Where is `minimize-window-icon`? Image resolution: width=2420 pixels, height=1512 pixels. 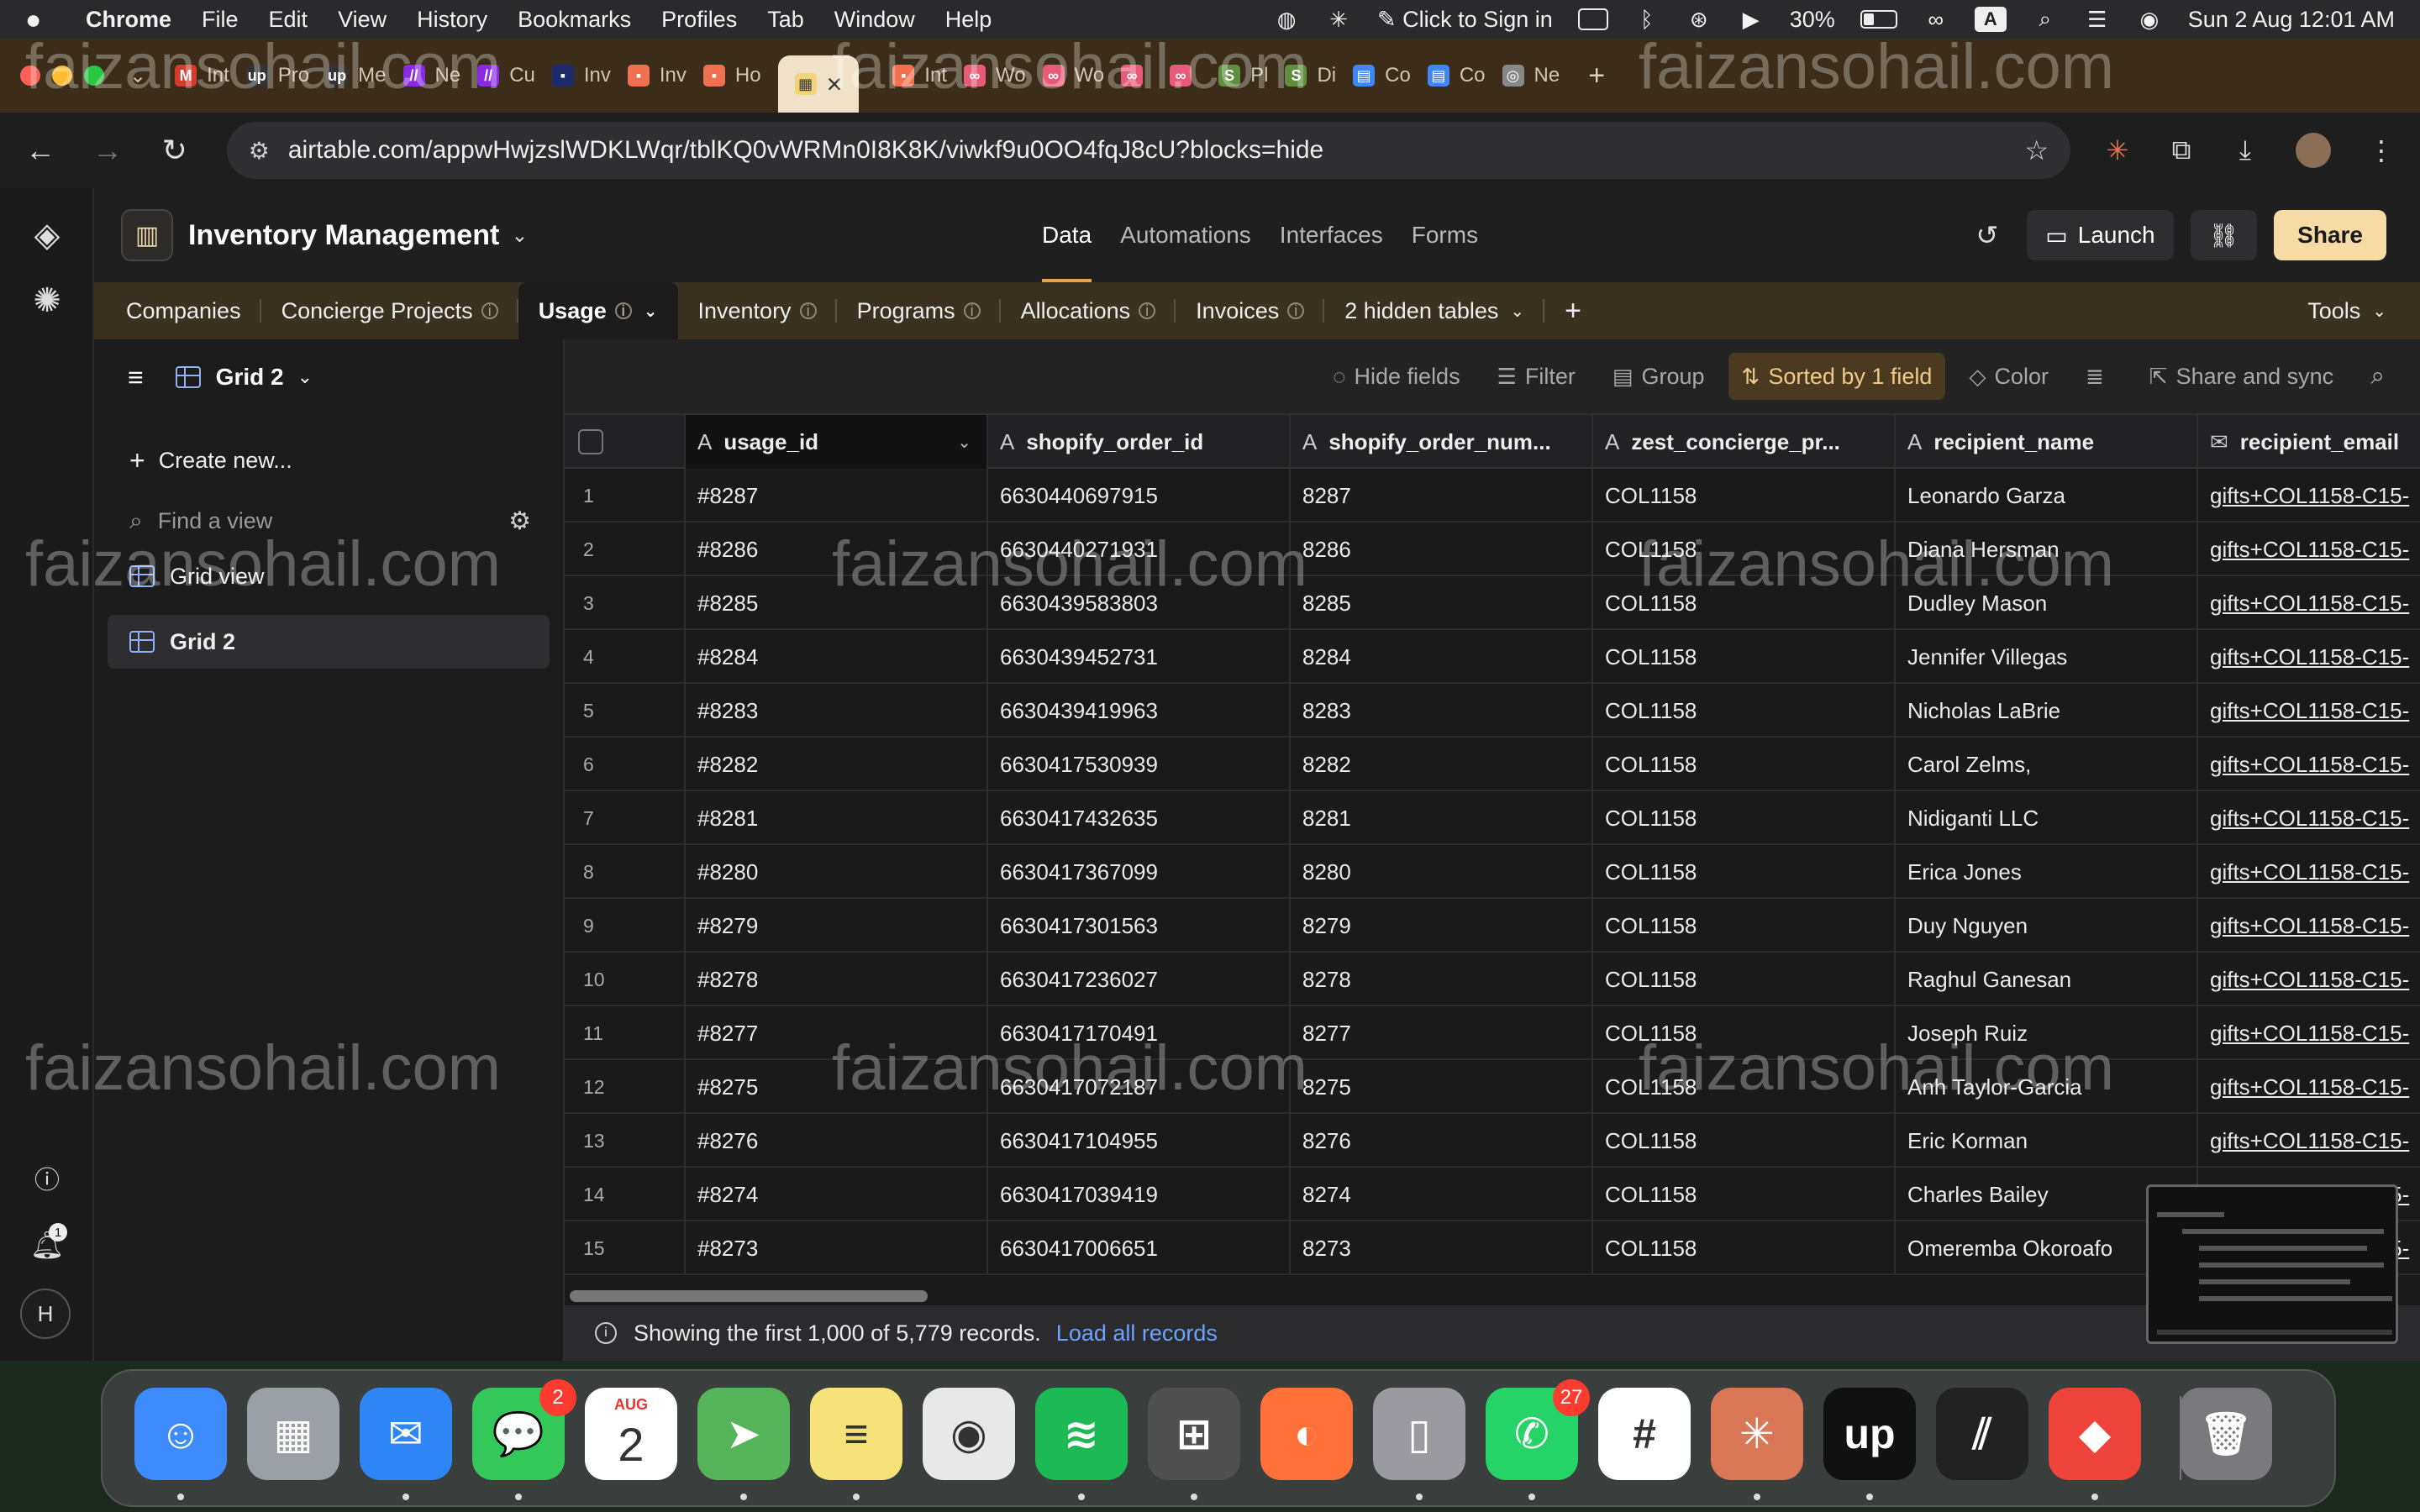 minimize-window-icon is located at coordinates (62, 76).